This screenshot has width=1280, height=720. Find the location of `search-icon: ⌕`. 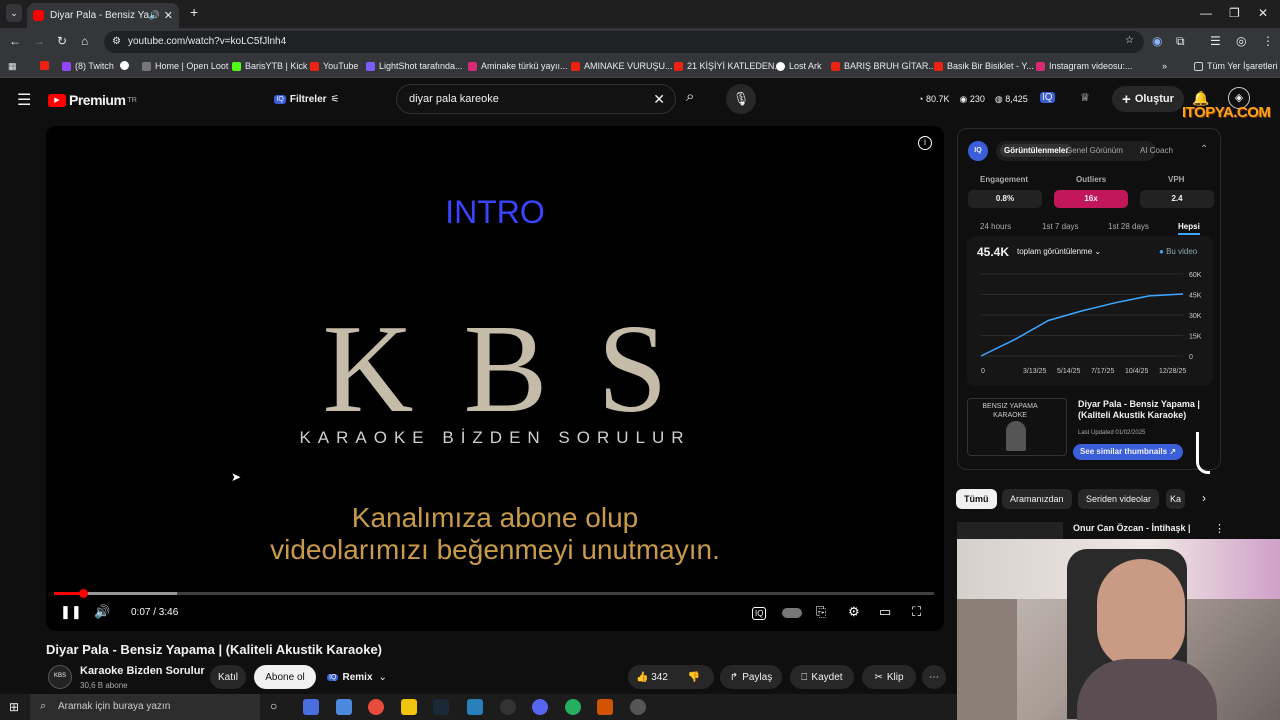

search-icon: ⌕ is located at coordinates (690, 96).